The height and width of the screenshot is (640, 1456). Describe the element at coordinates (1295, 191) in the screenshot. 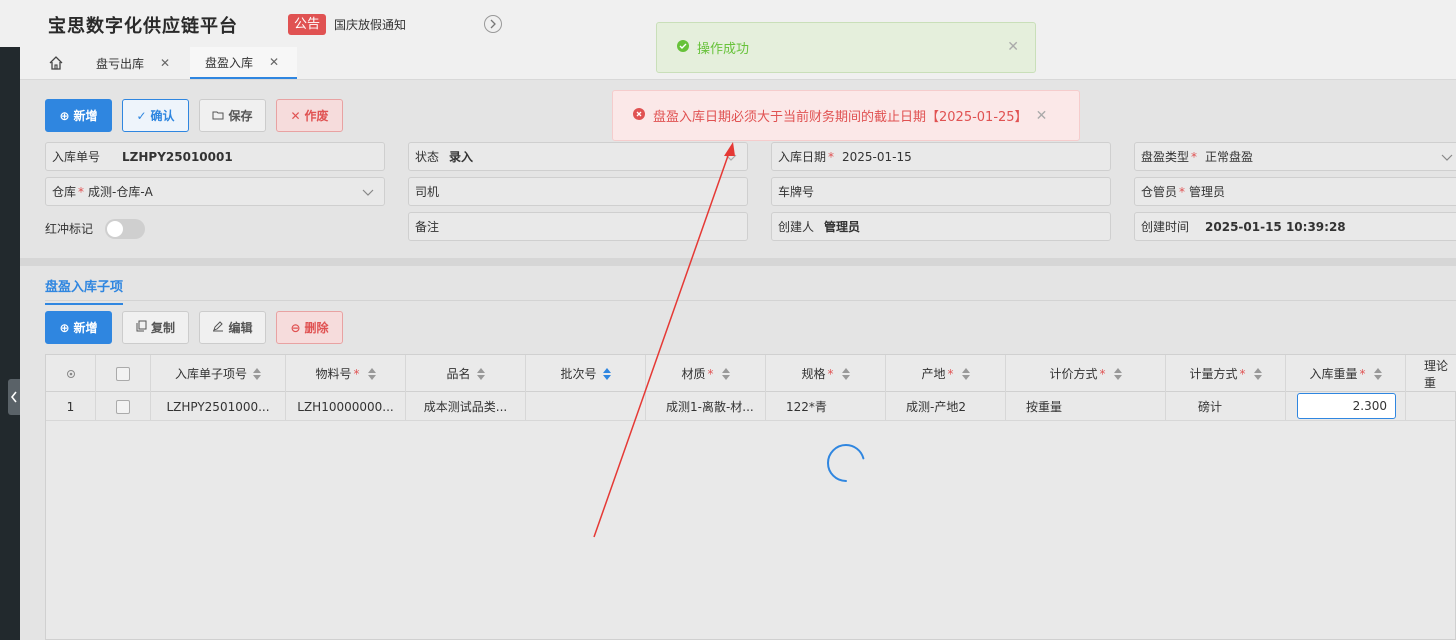

I see `keeper-field: 仓管员 * 管理员` at that location.